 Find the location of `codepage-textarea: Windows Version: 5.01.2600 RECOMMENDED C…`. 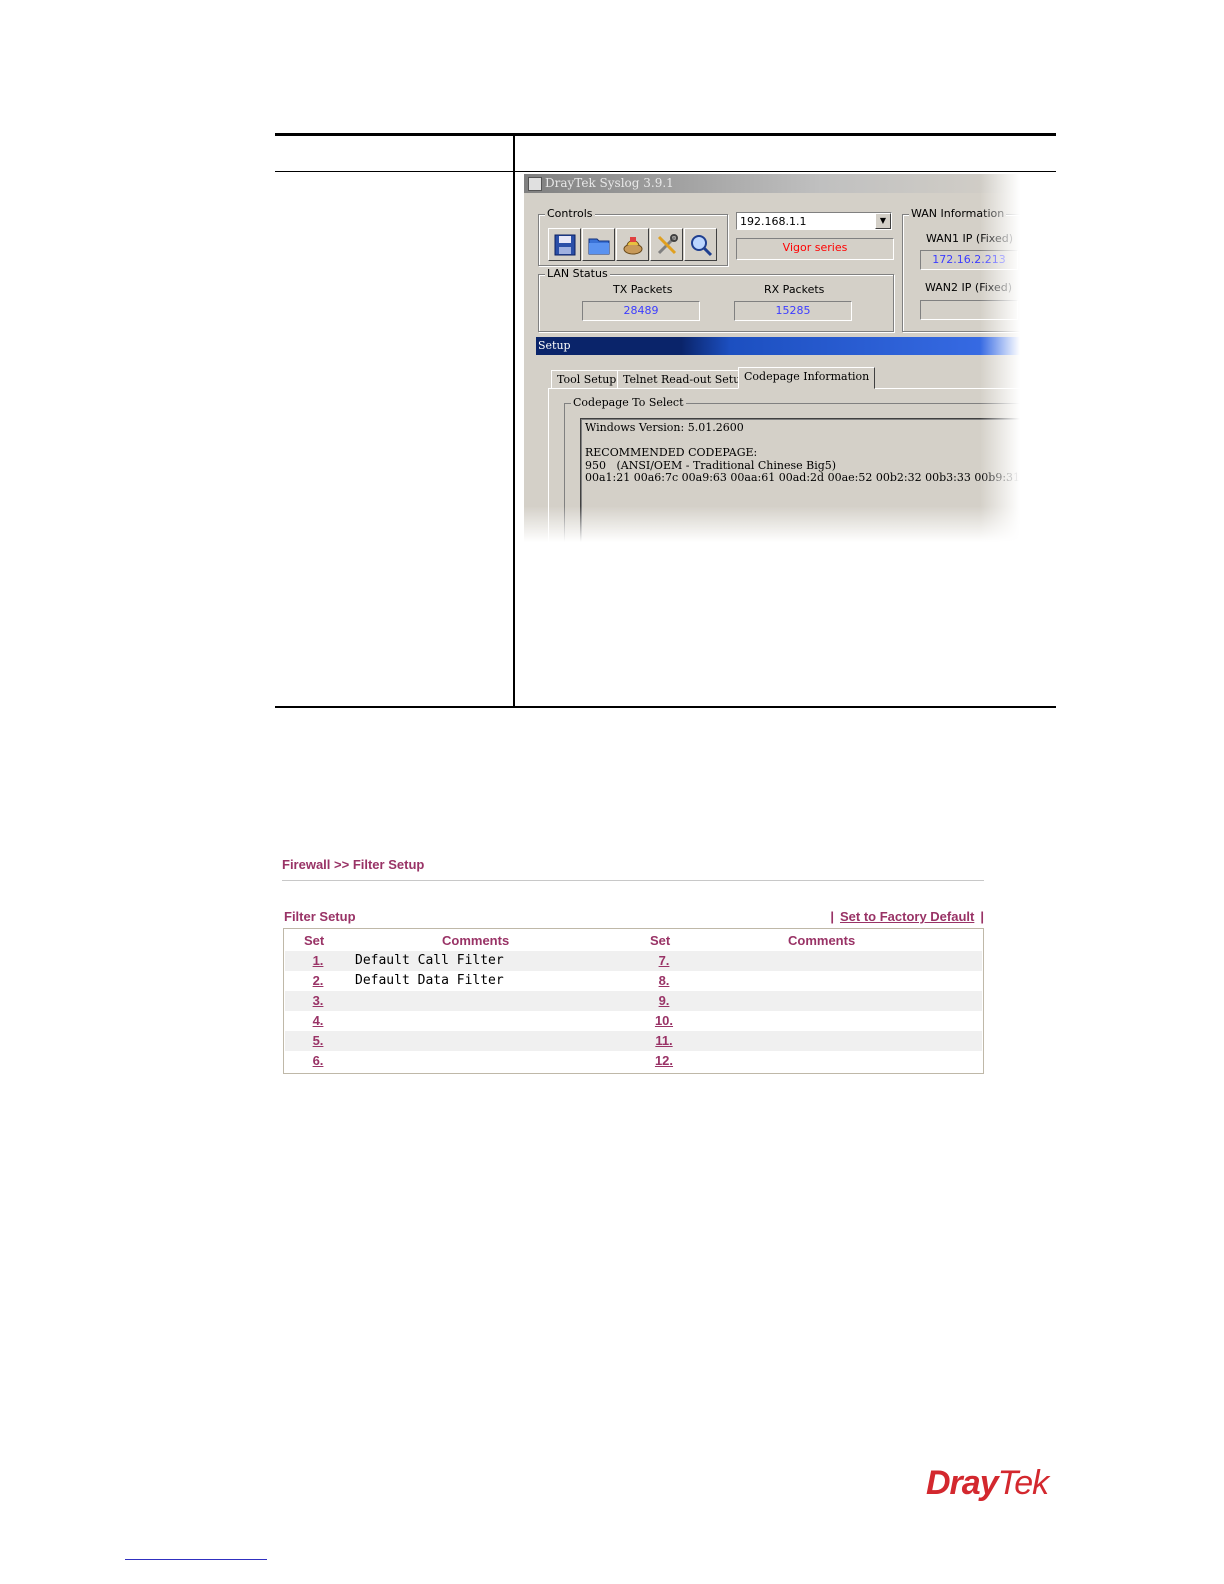

codepage-textarea: Windows Version: 5.01.2600 RECOMMENDED C… is located at coordinates (800, 480).